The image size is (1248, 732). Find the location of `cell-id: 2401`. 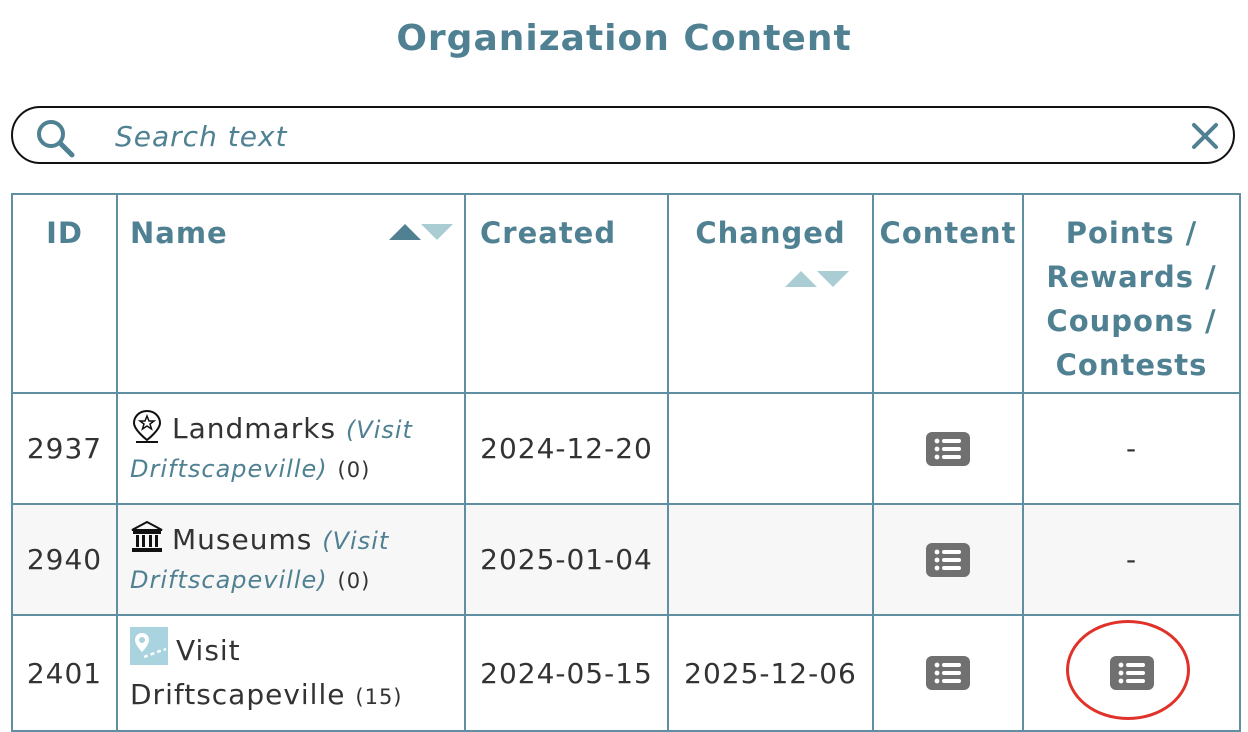

cell-id: 2401 is located at coordinates (64, 673).